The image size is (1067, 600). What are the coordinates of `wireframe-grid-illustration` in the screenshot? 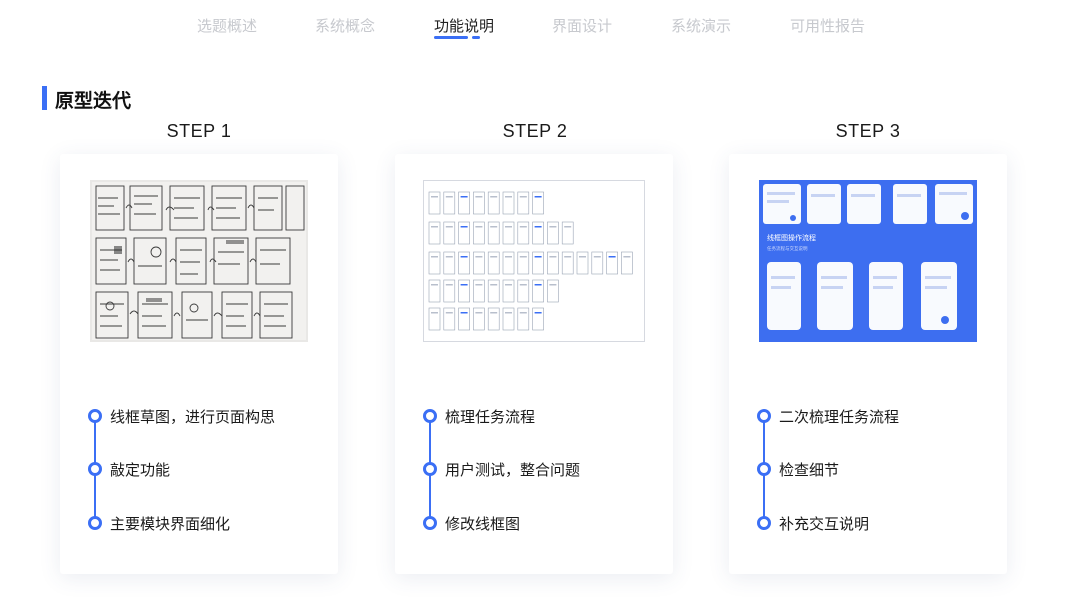 It's located at (534, 261).